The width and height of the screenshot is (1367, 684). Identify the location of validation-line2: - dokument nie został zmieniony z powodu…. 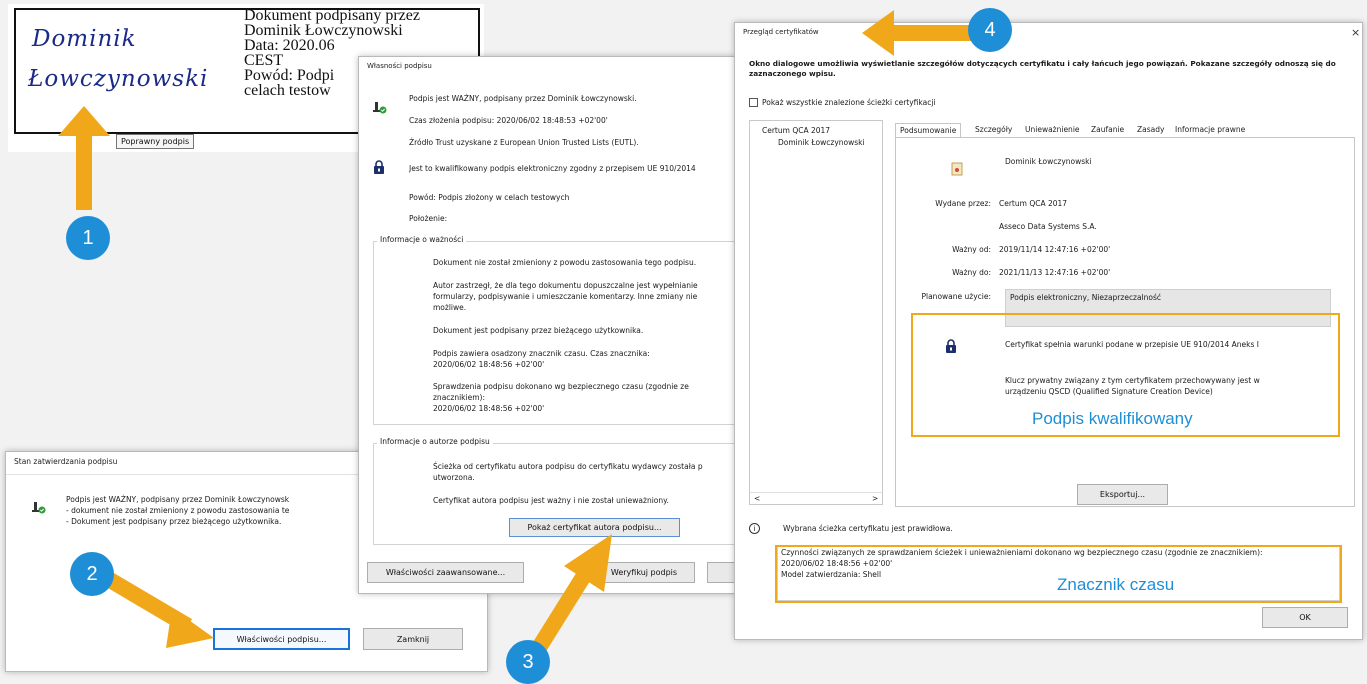
(178, 510).